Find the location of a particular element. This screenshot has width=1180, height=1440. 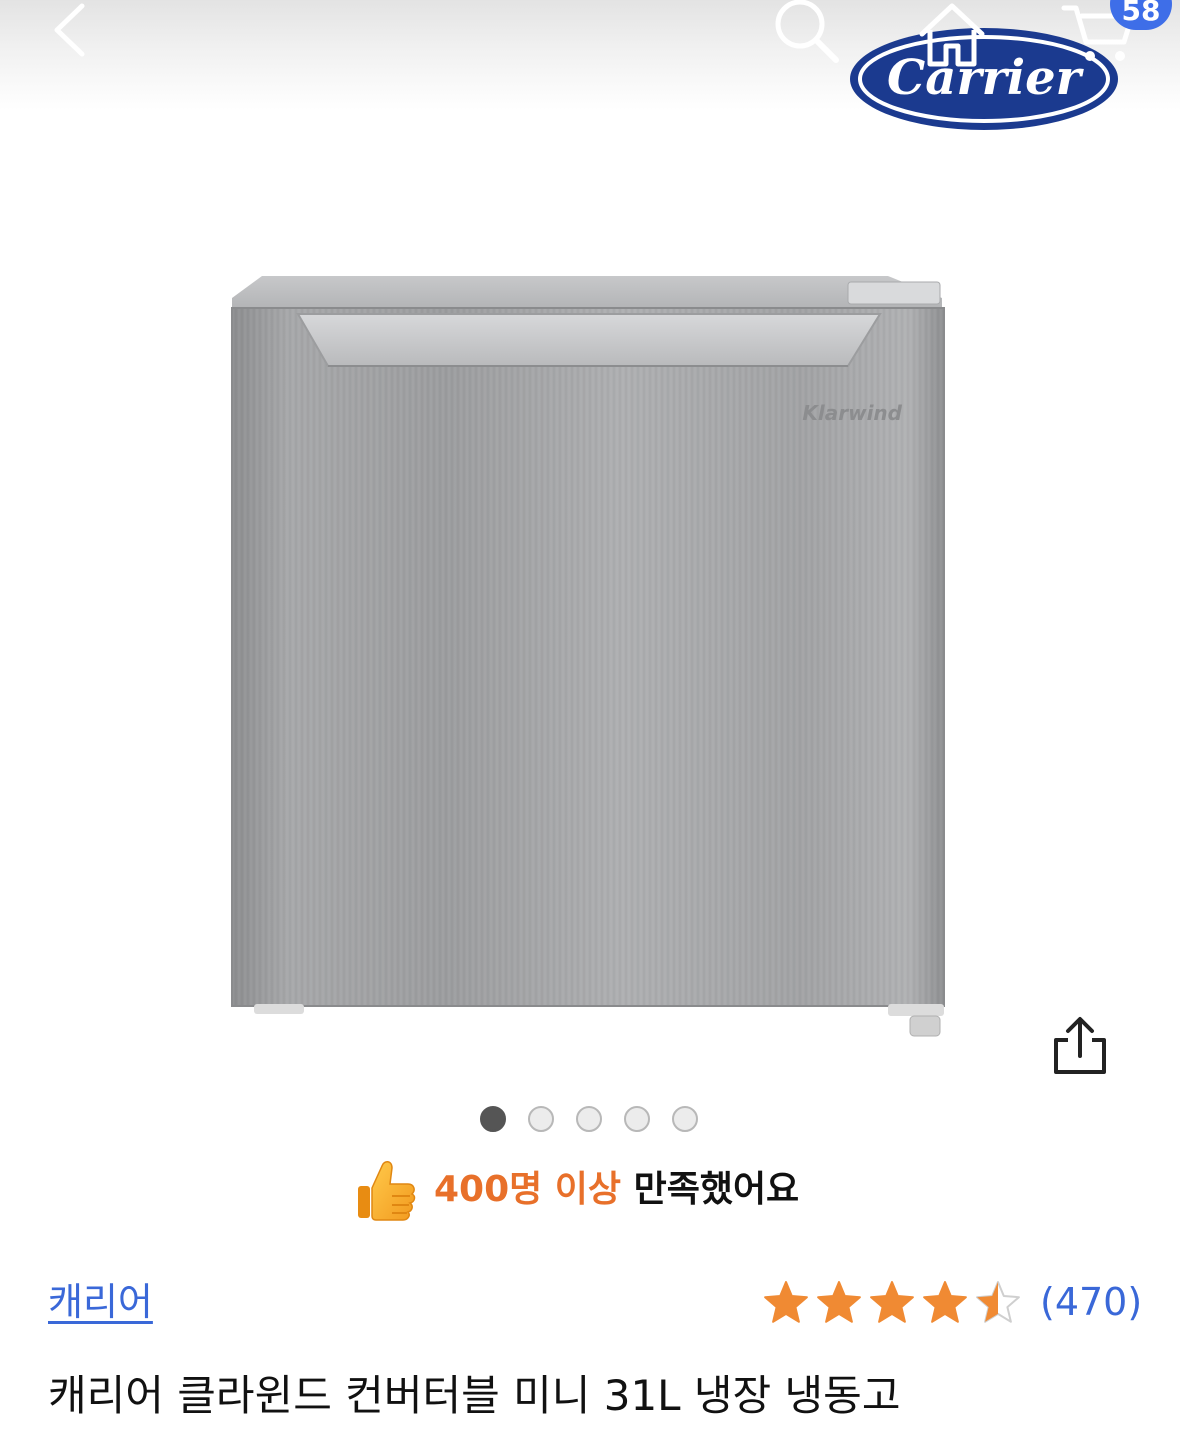

chevron-left-icon is located at coordinates (69, 30).